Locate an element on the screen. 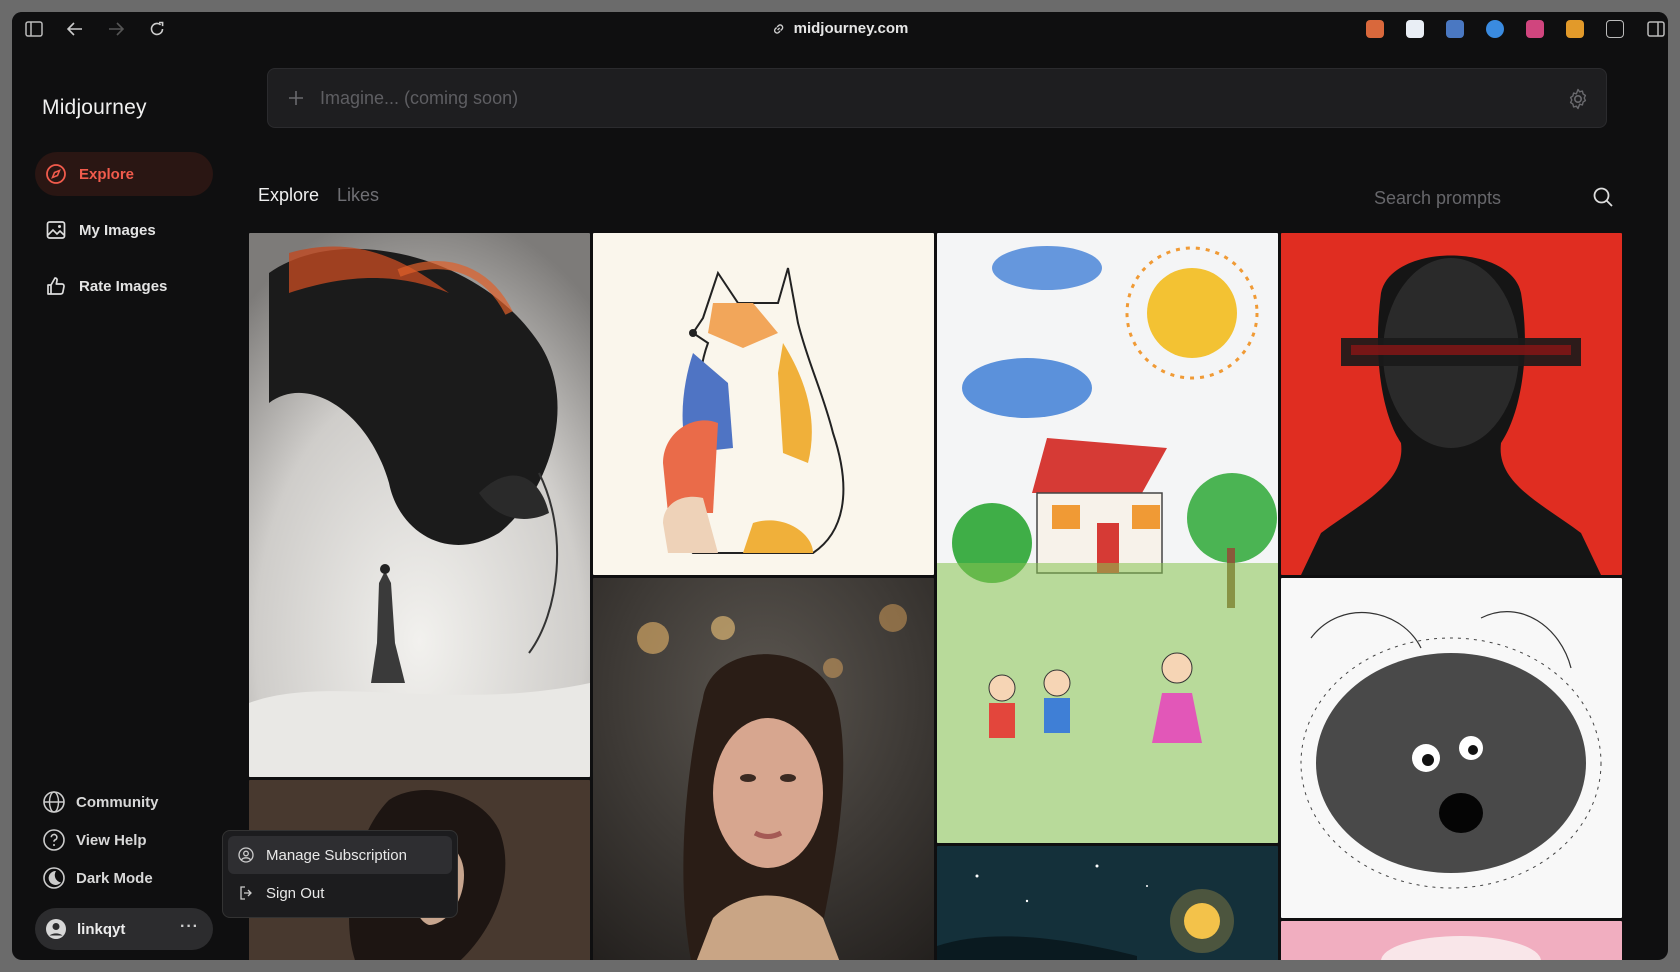 The width and height of the screenshot is (1680, 972). gallery-image-shiba-lineart is located at coordinates (763, 404).